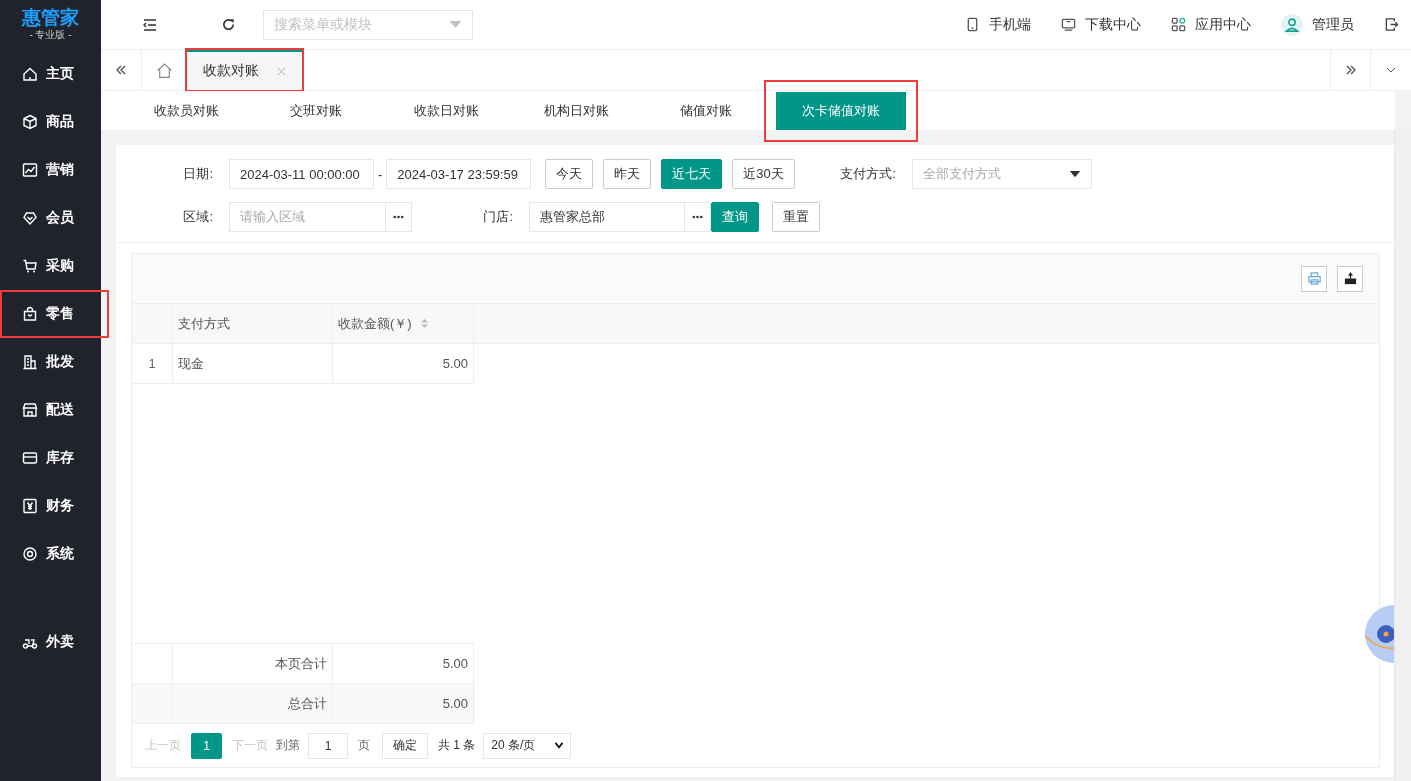 Image resolution: width=1411 pixels, height=781 pixels. I want to click on field-label: 日期:, so click(198, 174).